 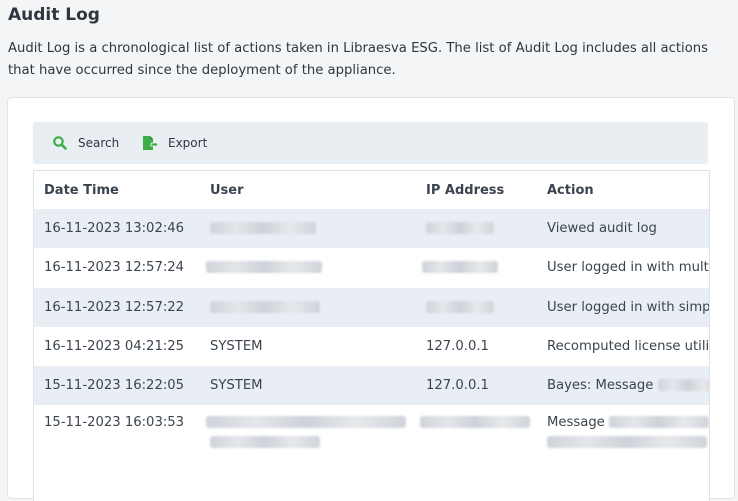 What do you see at coordinates (188, 143) in the screenshot?
I see `export-button-label: Export` at bounding box center [188, 143].